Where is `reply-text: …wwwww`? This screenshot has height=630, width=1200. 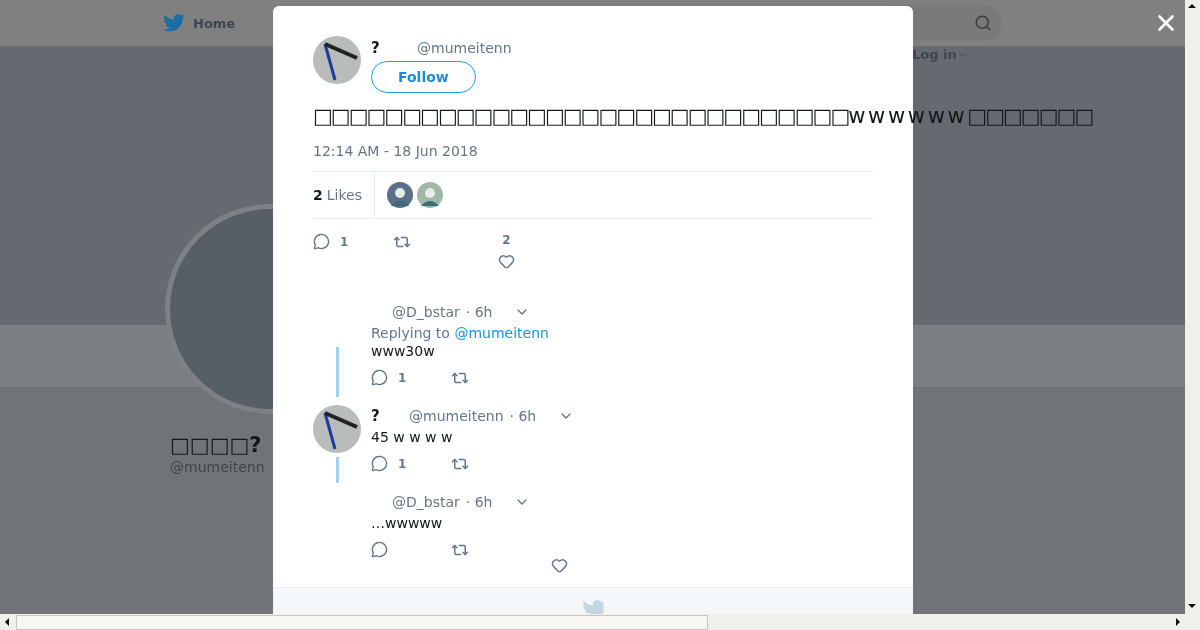
reply-text: …wwwww is located at coordinates (407, 523).